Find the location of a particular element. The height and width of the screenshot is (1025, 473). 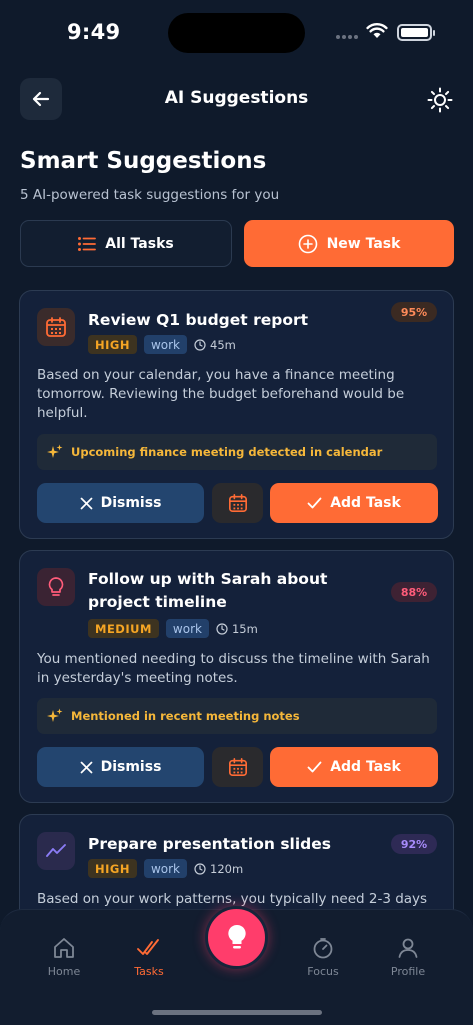

tab-profile: Profile is located at coordinates (408, 957).